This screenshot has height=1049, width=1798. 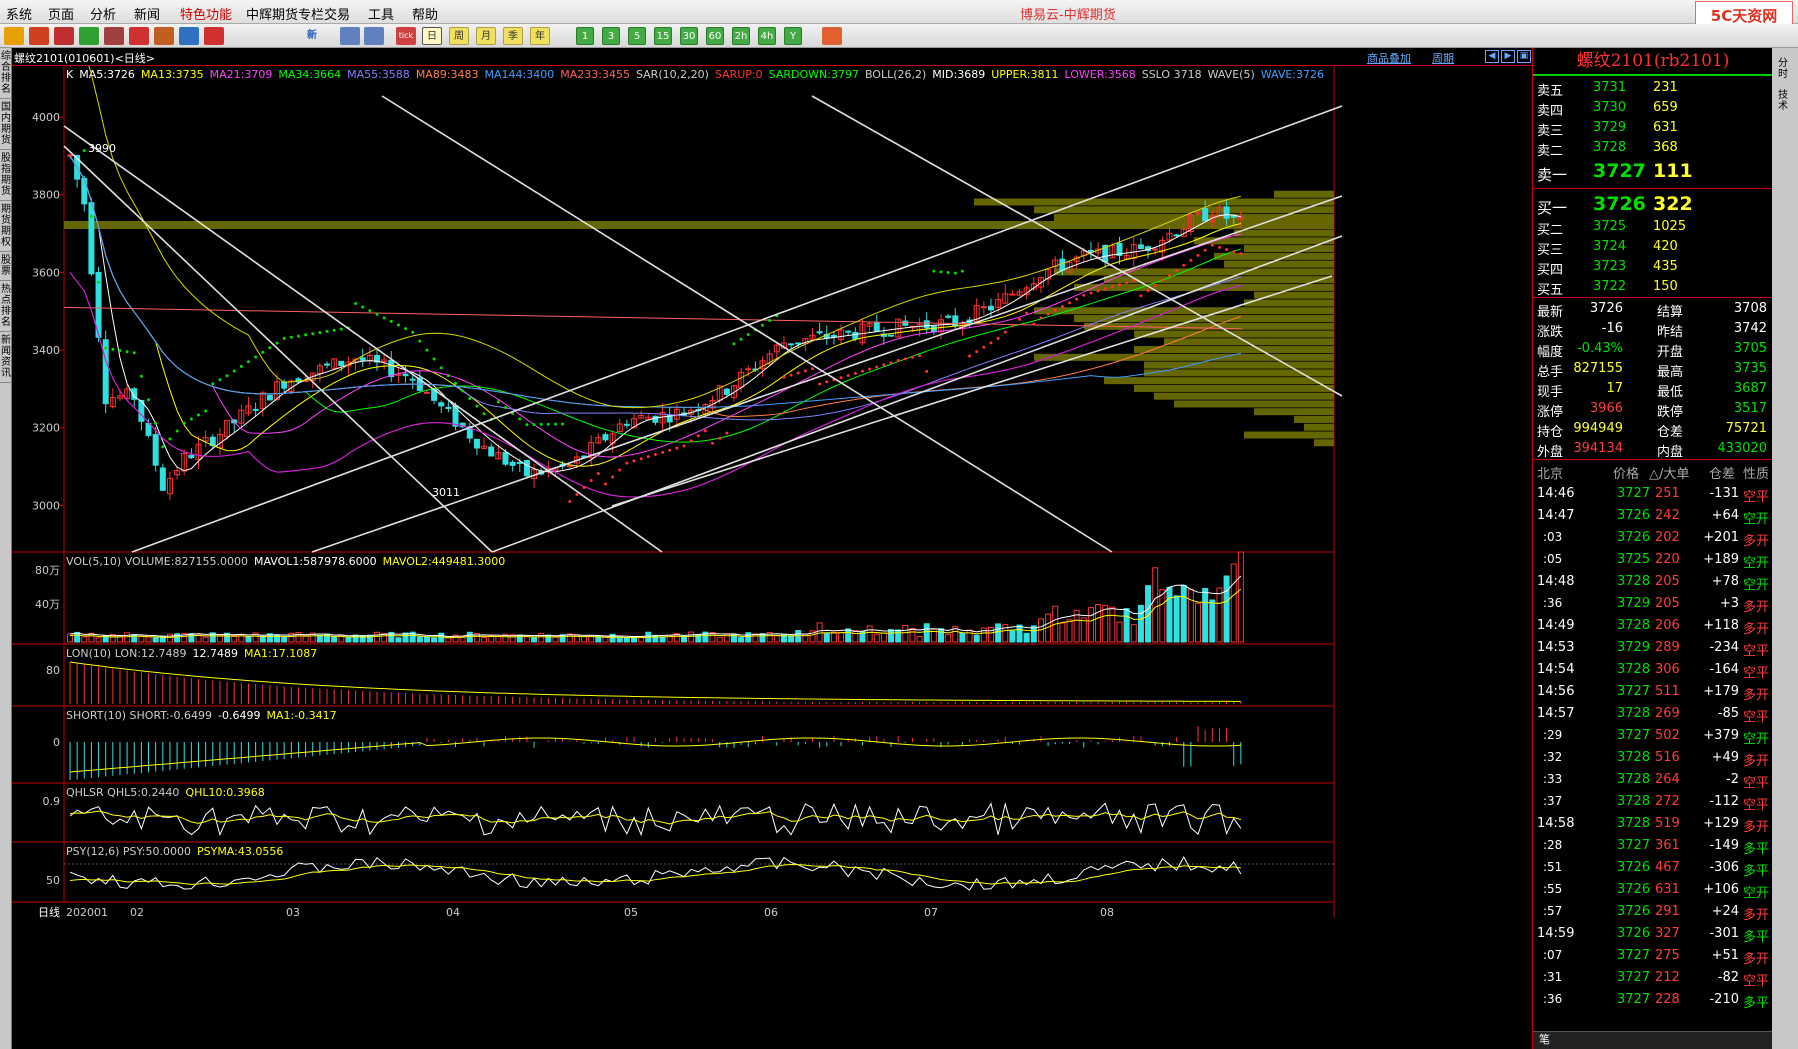 I want to click on bid-label: 买三, so click(x=1550, y=250).